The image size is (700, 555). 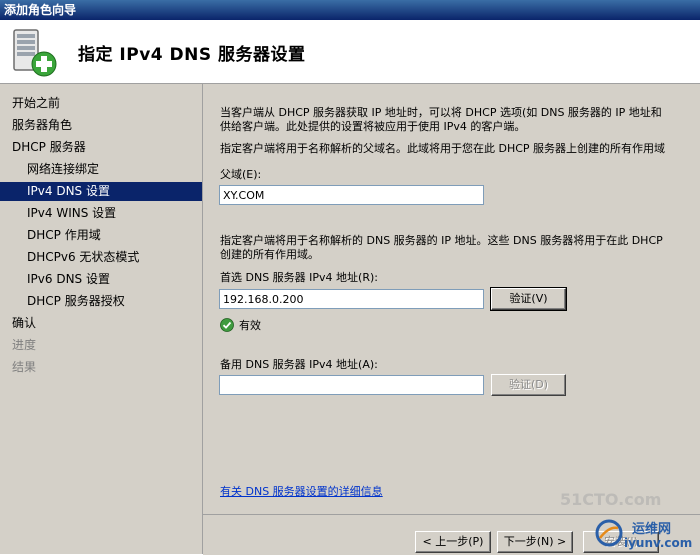 I want to click on sidebar-item-dhcp-scopes: DHCP 作用域, so click(x=101, y=235).